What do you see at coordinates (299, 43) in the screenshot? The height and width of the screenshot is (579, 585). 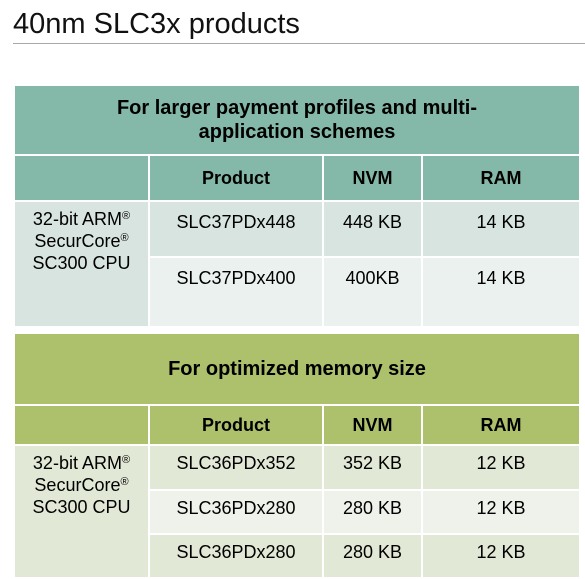 I see `title-divider` at bounding box center [299, 43].